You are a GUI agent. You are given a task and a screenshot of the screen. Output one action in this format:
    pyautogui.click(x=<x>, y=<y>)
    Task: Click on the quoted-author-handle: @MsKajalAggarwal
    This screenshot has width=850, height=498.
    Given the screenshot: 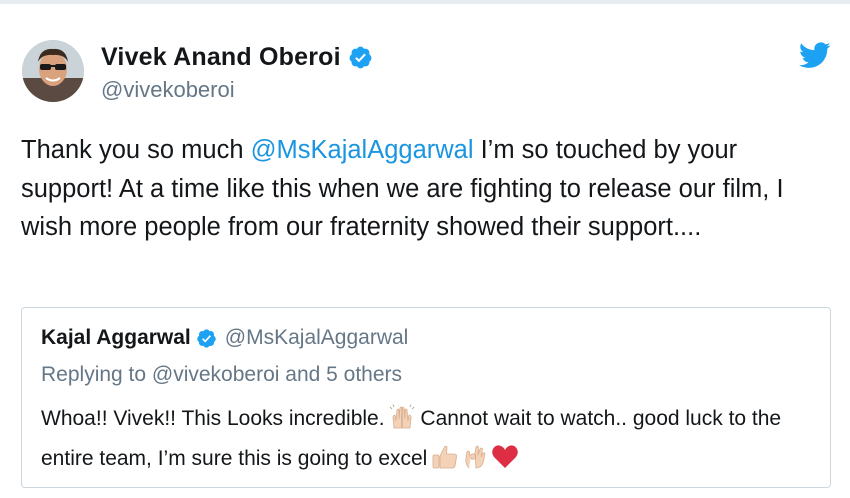 What is the action you would take?
    pyautogui.click(x=316, y=337)
    